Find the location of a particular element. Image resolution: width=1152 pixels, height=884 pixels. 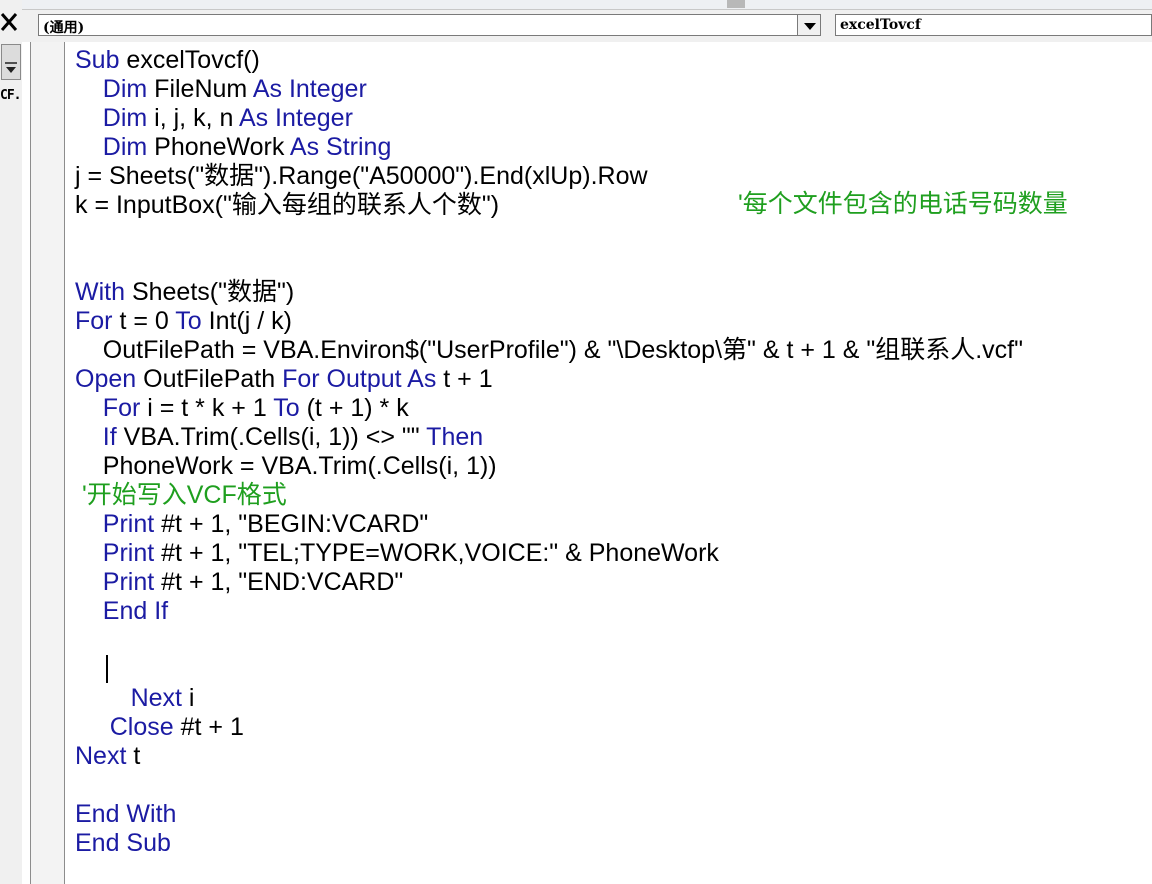

scroll-down-arrow-icon is located at coordinates (11, 62).